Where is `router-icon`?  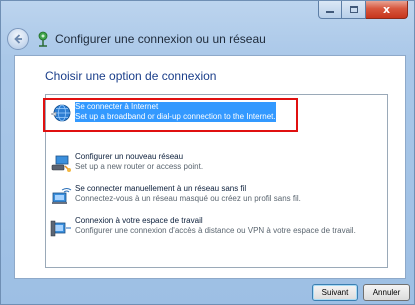
router-icon is located at coordinates (61, 163).